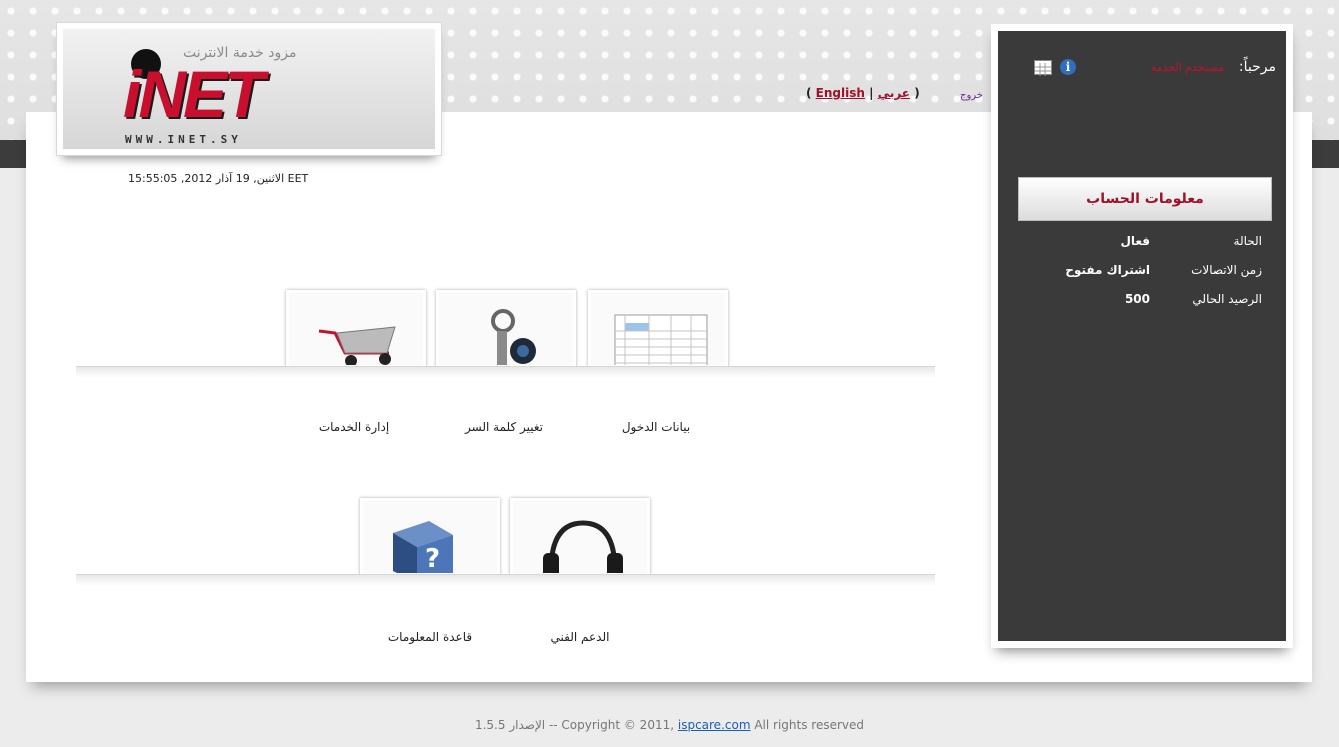  Describe the element at coordinates (809, 725) in the screenshot. I see `footer-suffix: All rights reserved` at that location.